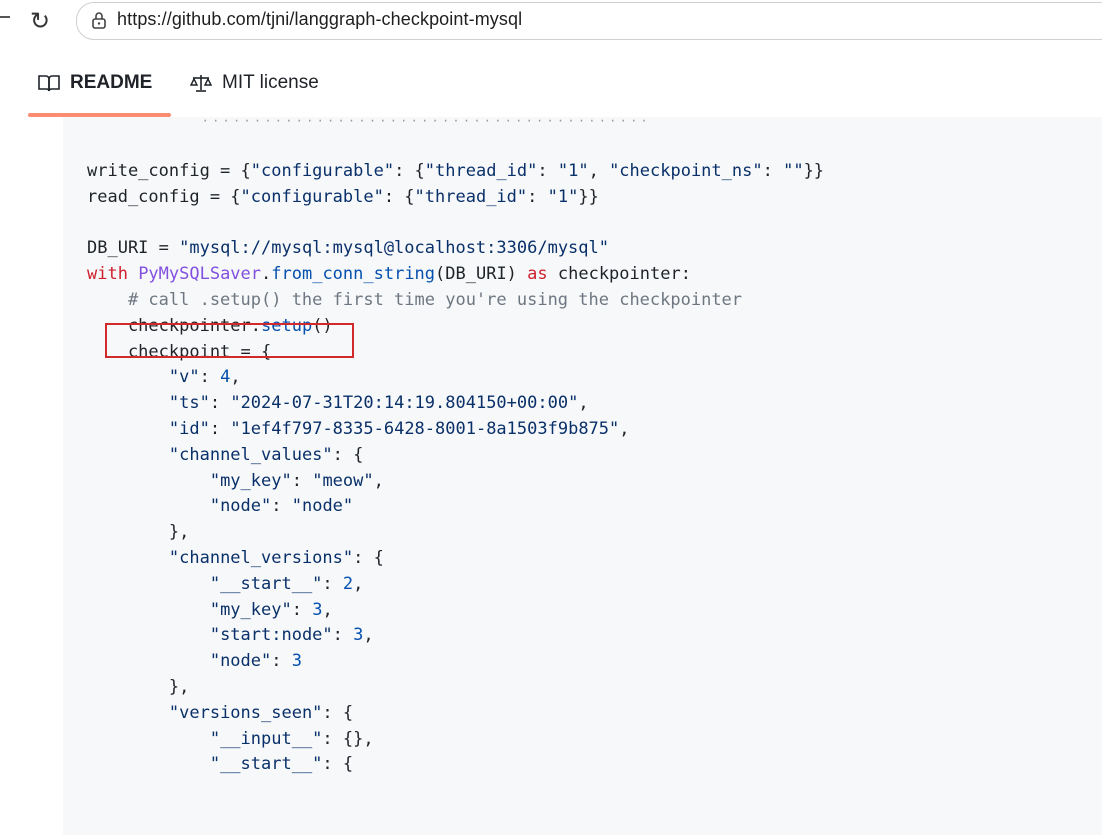  I want to click on setup-highlight-box, so click(229, 340).